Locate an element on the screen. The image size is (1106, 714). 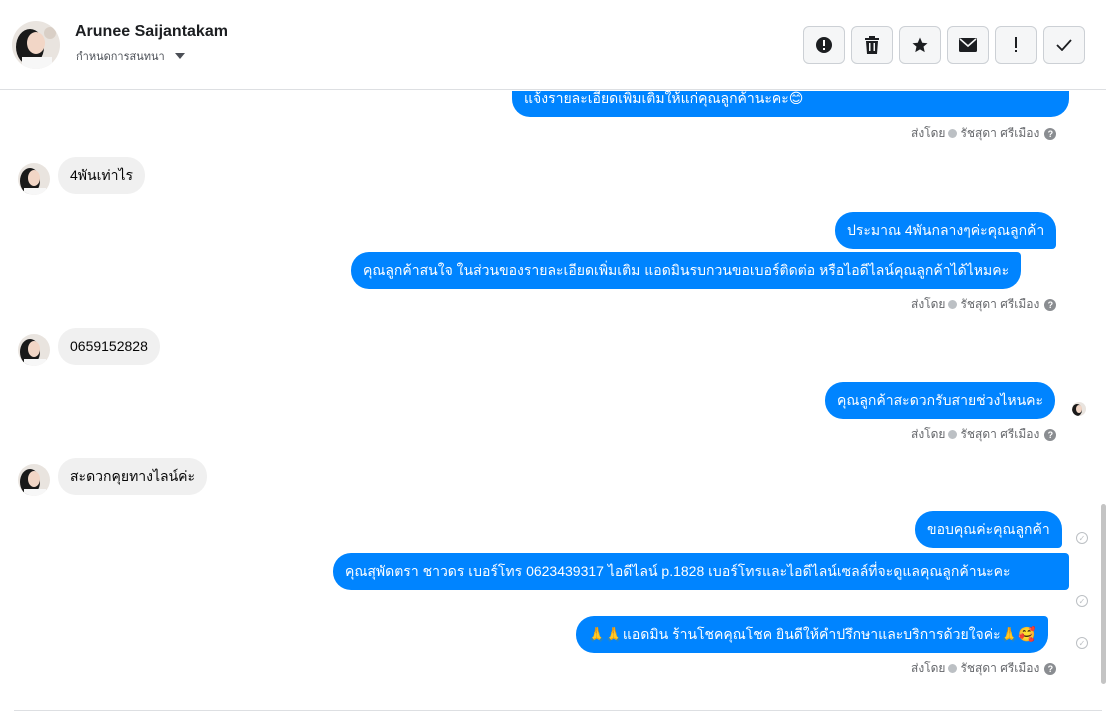
message-bubble-incoming: 0659152828 is located at coordinates (109, 346).